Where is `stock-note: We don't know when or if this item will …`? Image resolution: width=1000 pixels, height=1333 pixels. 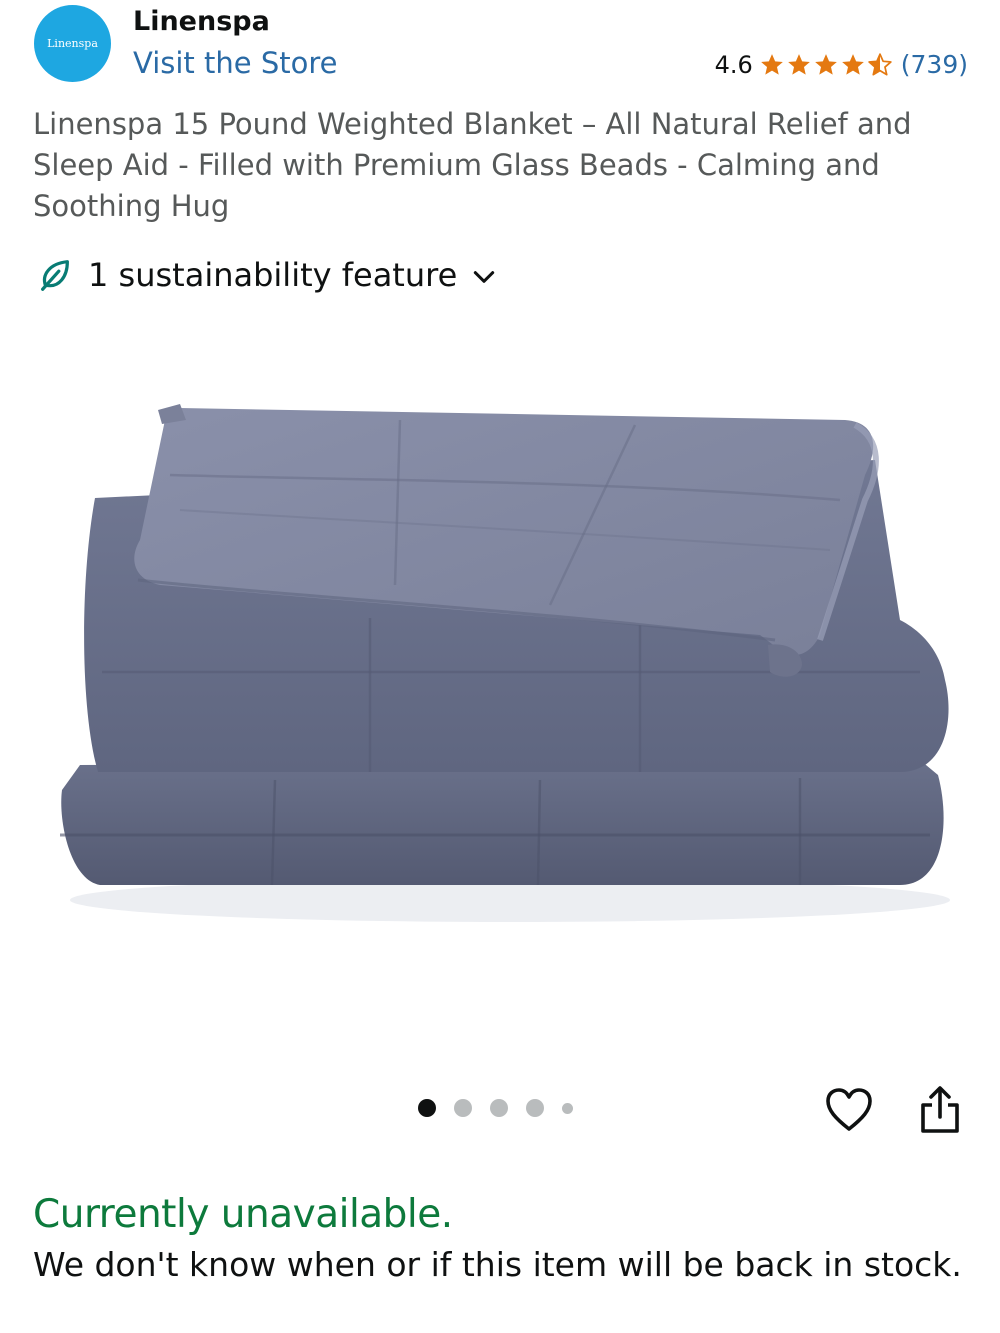 stock-note: We don't know when or if this item will … is located at coordinates (497, 1264).